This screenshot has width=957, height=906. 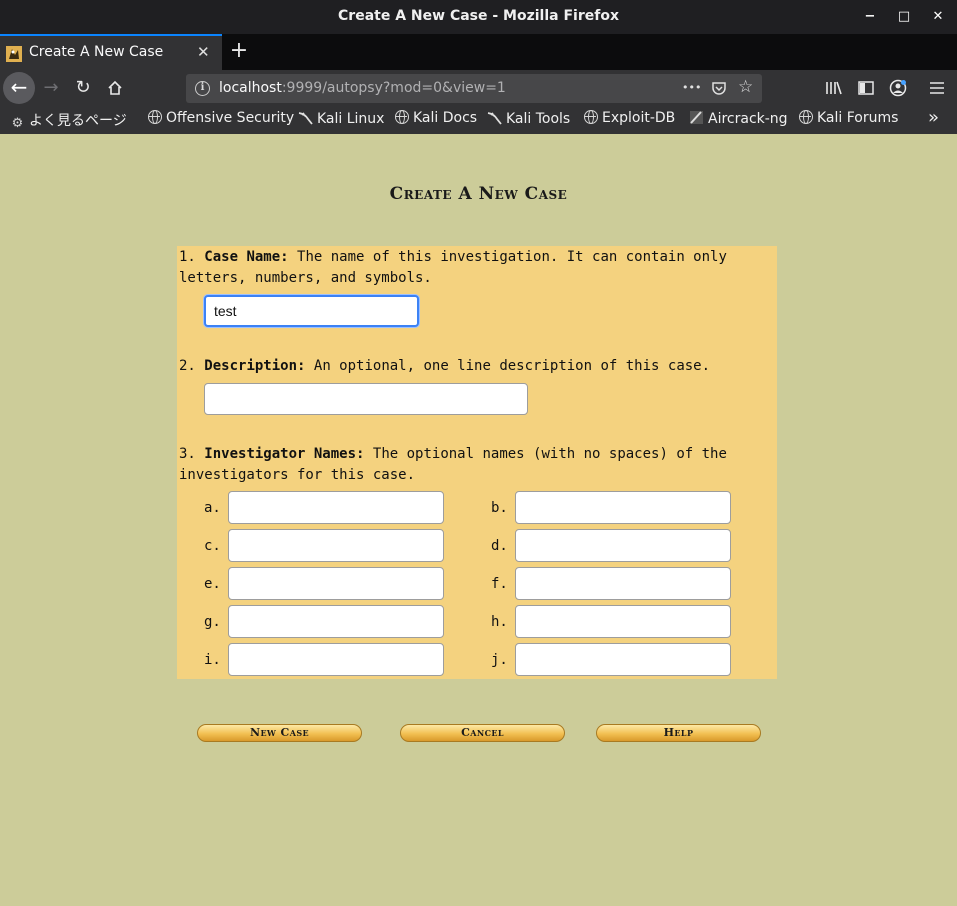 I want to click on investigator-h-label: h., so click(x=499, y=622).